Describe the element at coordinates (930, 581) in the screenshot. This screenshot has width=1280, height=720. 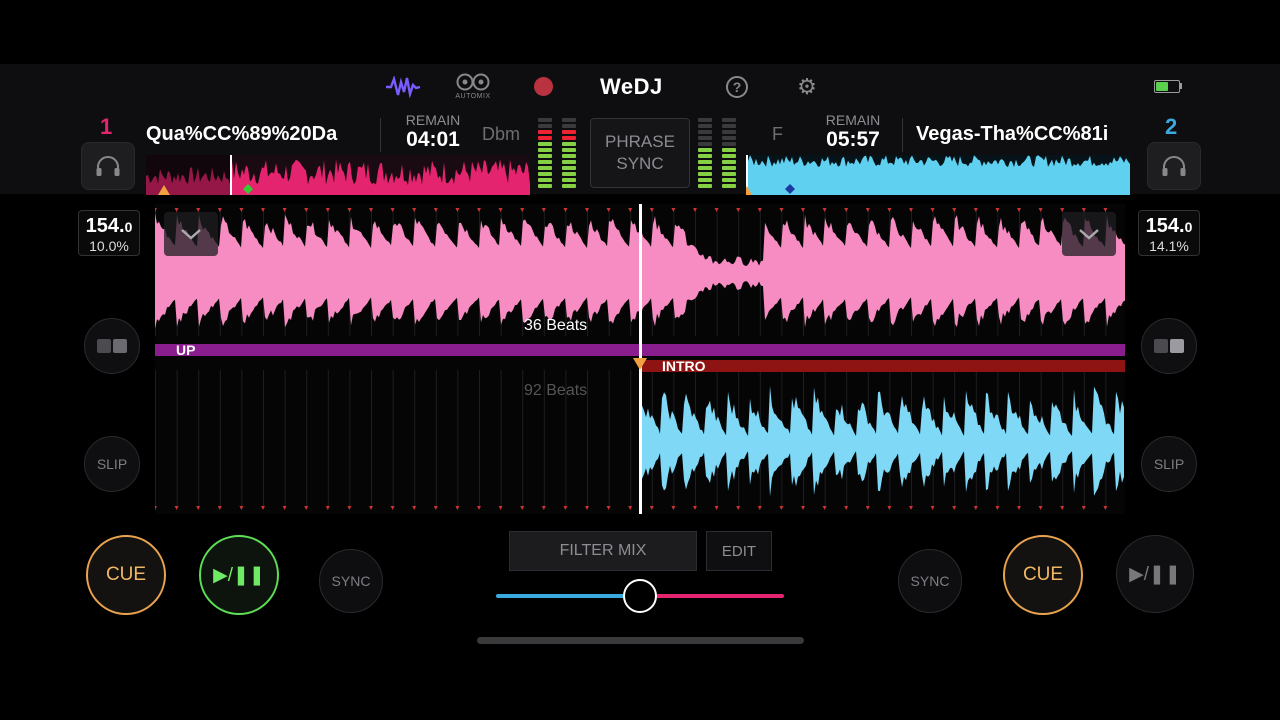
I see `deck2-sync-button: SYNC` at that location.